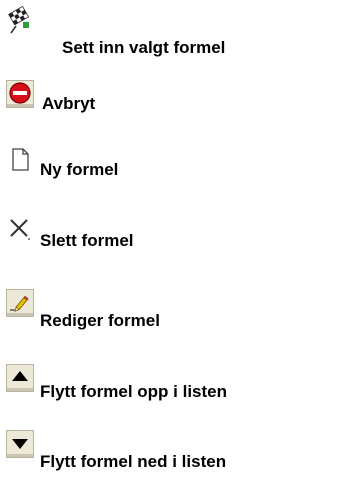 The height and width of the screenshot is (477, 353). What do you see at coordinates (176, 450) in the screenshot?
I see `legend-item-move-down: Flytt formel ned i listen` at bounding box center [176, 450].